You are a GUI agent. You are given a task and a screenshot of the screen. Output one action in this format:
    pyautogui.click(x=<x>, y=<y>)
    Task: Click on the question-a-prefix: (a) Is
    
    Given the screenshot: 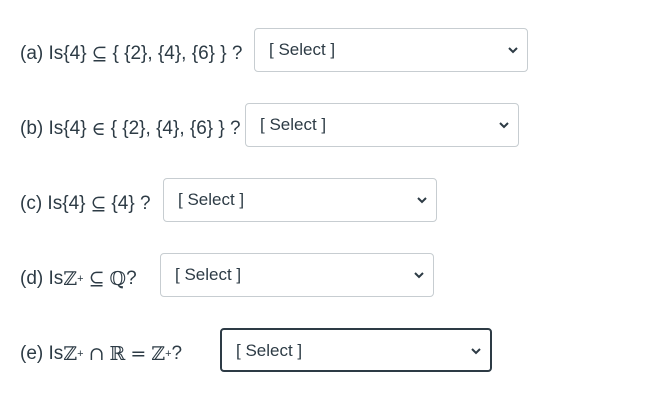 What is the action you would take?
    pyautogui.click(x=42, y=53)
    